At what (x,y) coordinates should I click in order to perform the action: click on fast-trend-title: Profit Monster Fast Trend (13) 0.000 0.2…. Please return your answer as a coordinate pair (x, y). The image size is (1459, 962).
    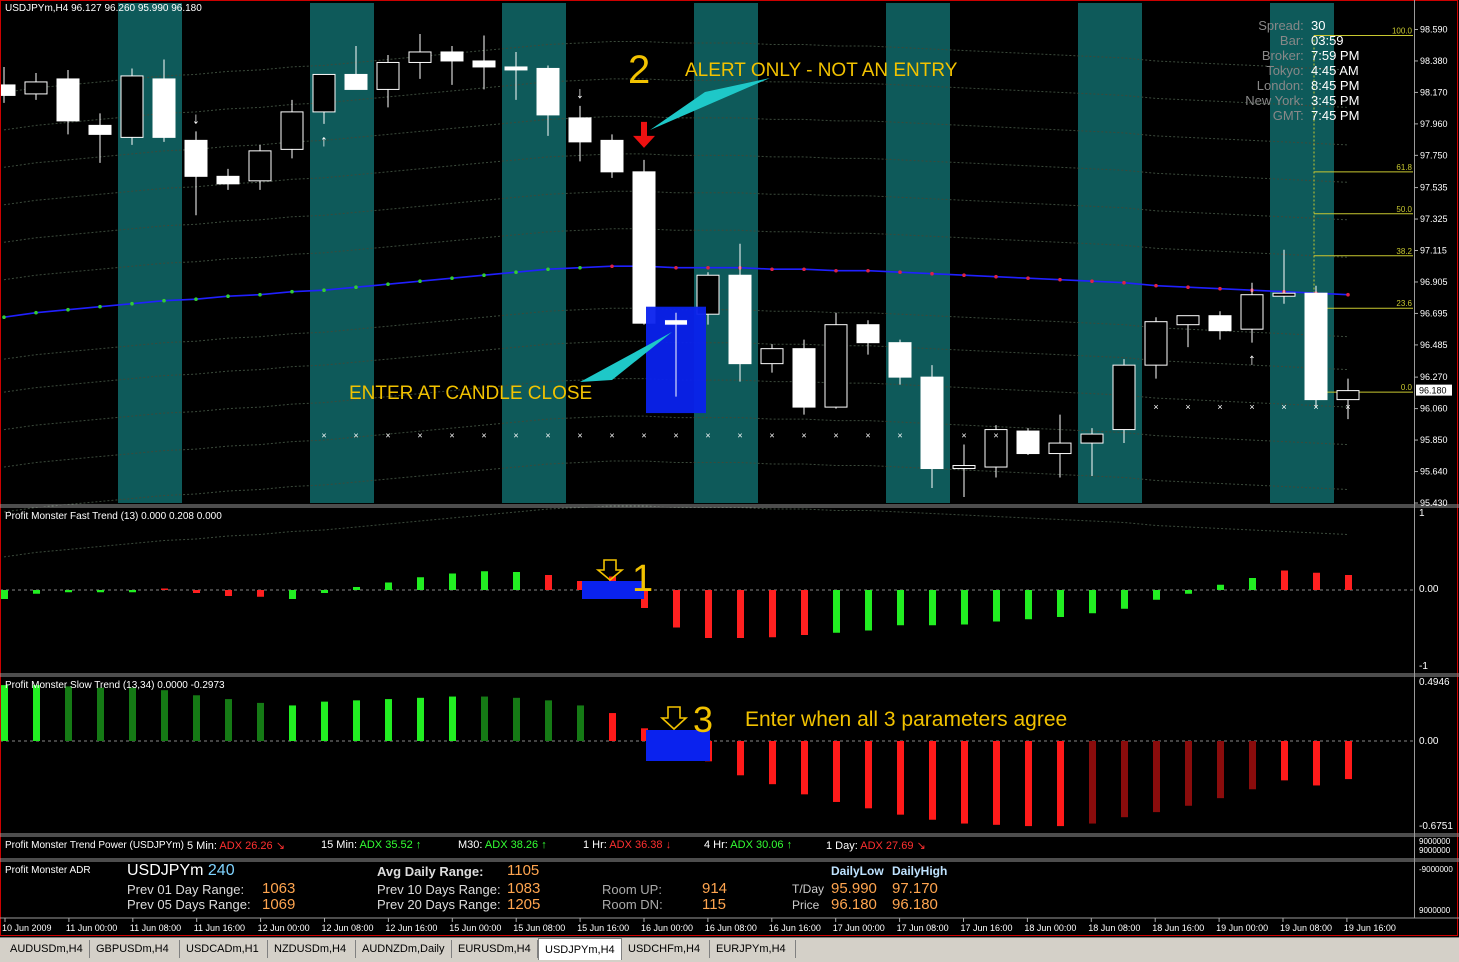
    Looking at the image, I should click on (113, 516).